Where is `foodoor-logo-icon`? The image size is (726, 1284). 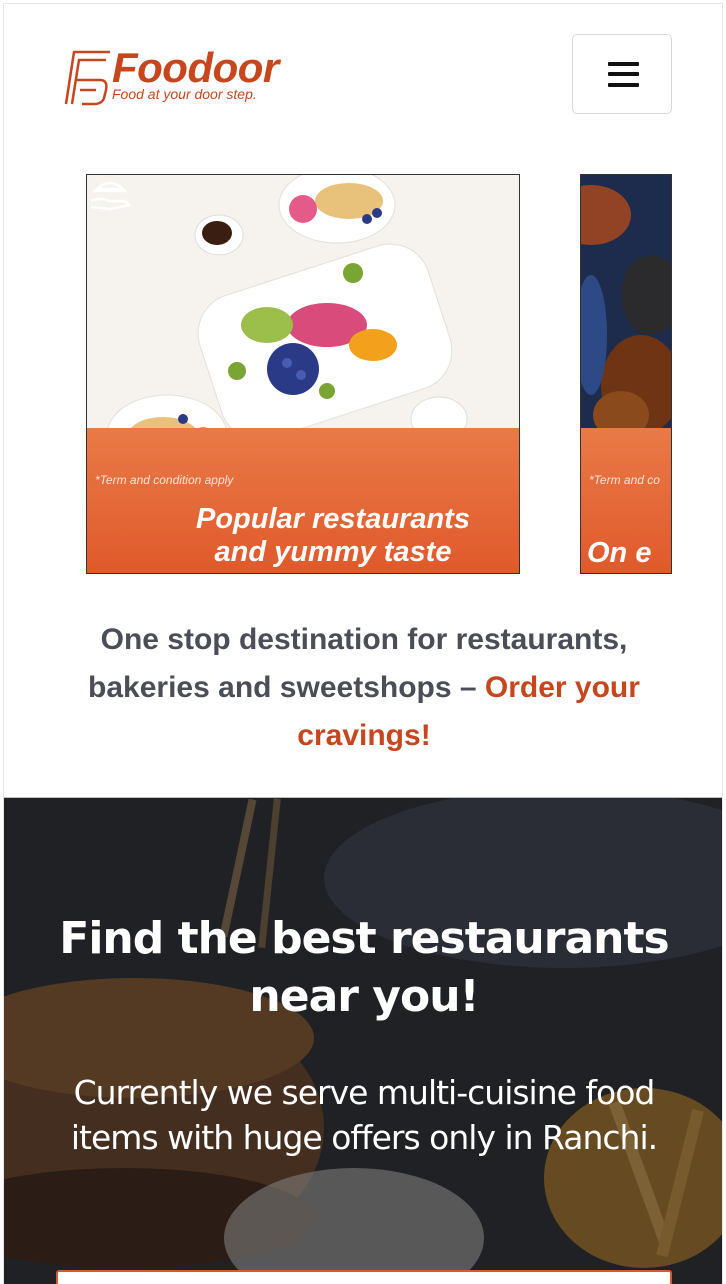
foodoor-logo-icon is located at coordinates (87, 78).